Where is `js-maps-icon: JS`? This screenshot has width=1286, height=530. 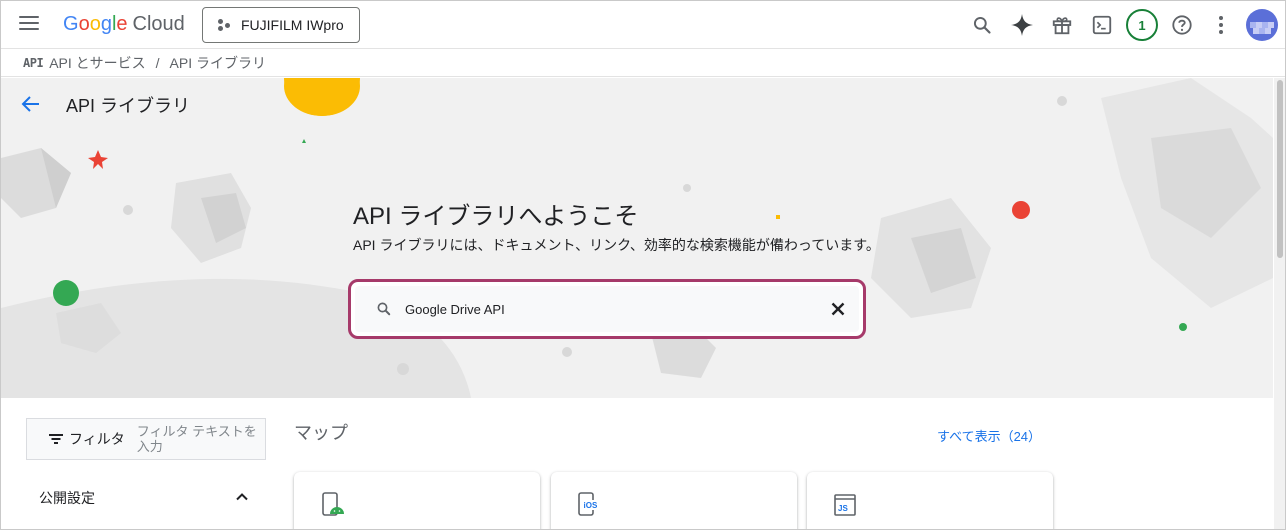
js-maps-icon: JS is located at coordinates (845, 505).